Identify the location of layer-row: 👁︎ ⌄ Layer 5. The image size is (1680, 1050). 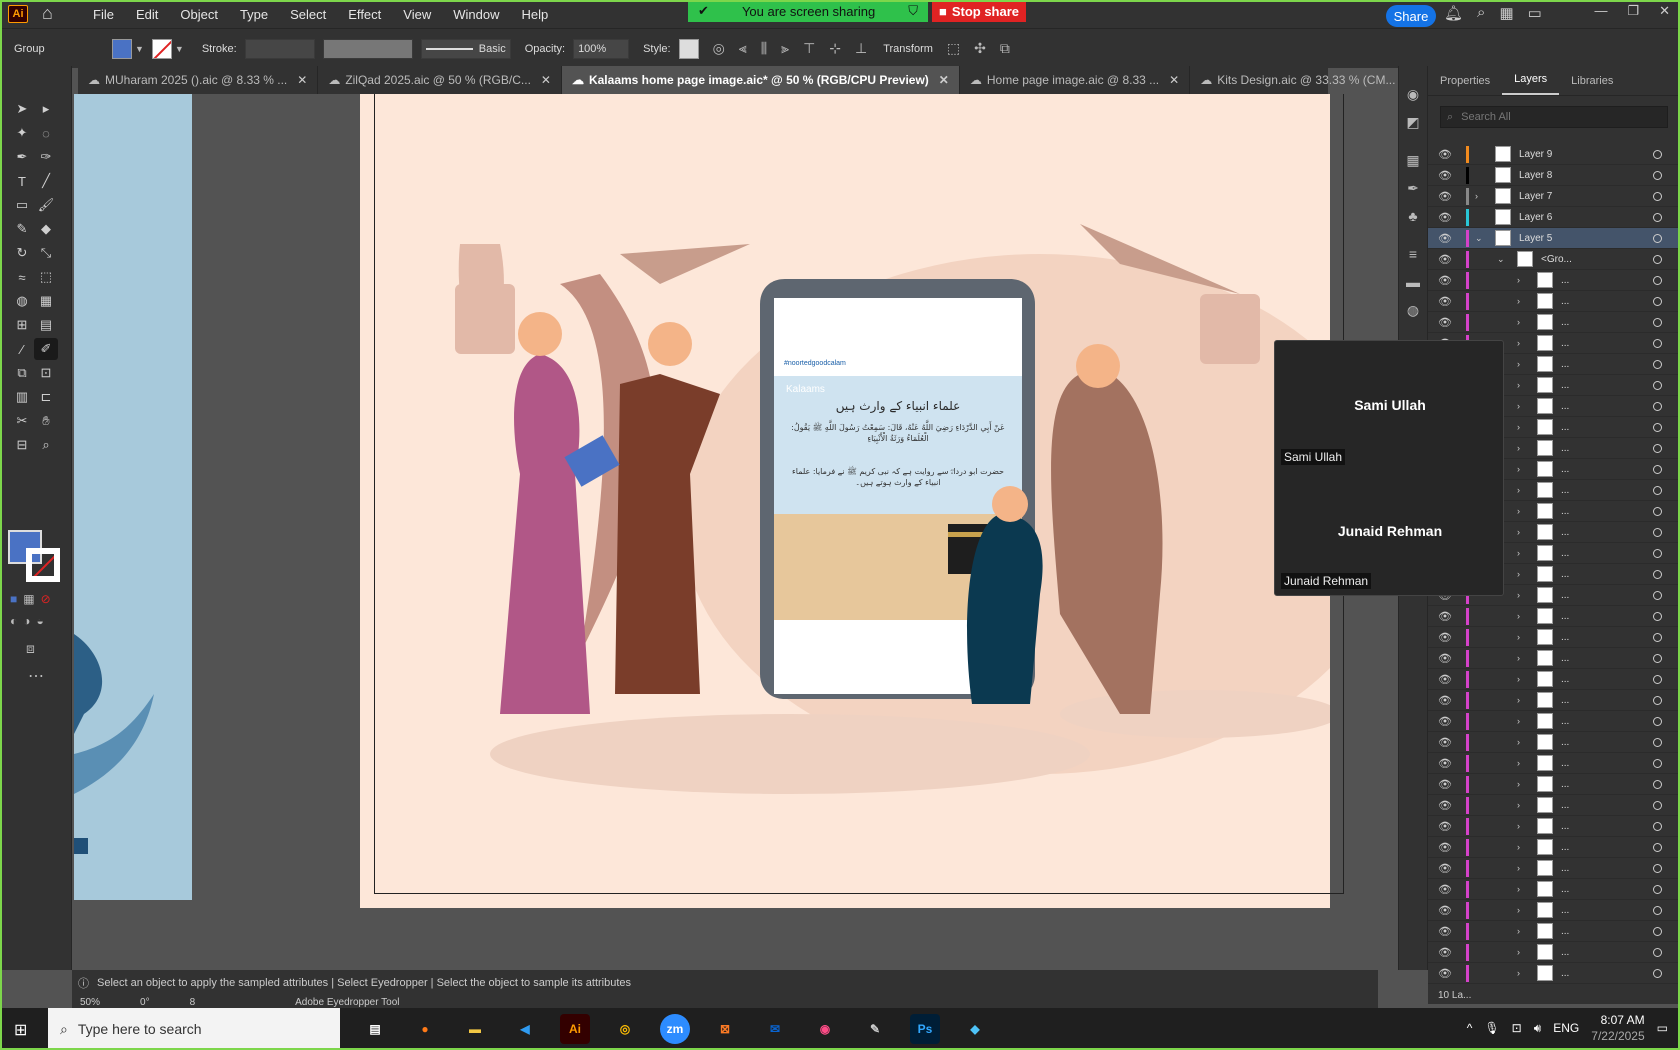
(1554, 238).